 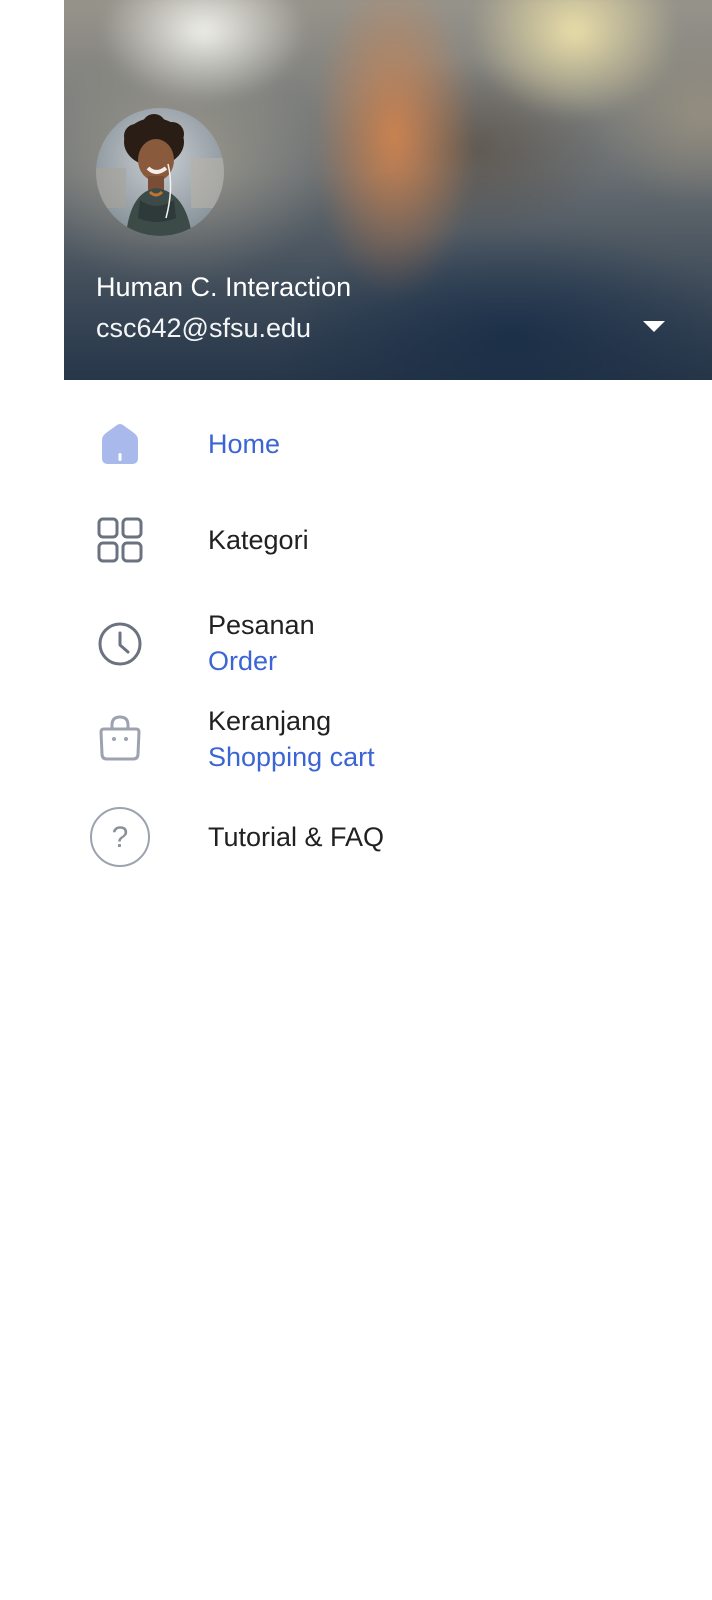 What do you see at coordinates (120, 738) in the screenshot?
I see `bag-icon` at bounding box center [120, 738].